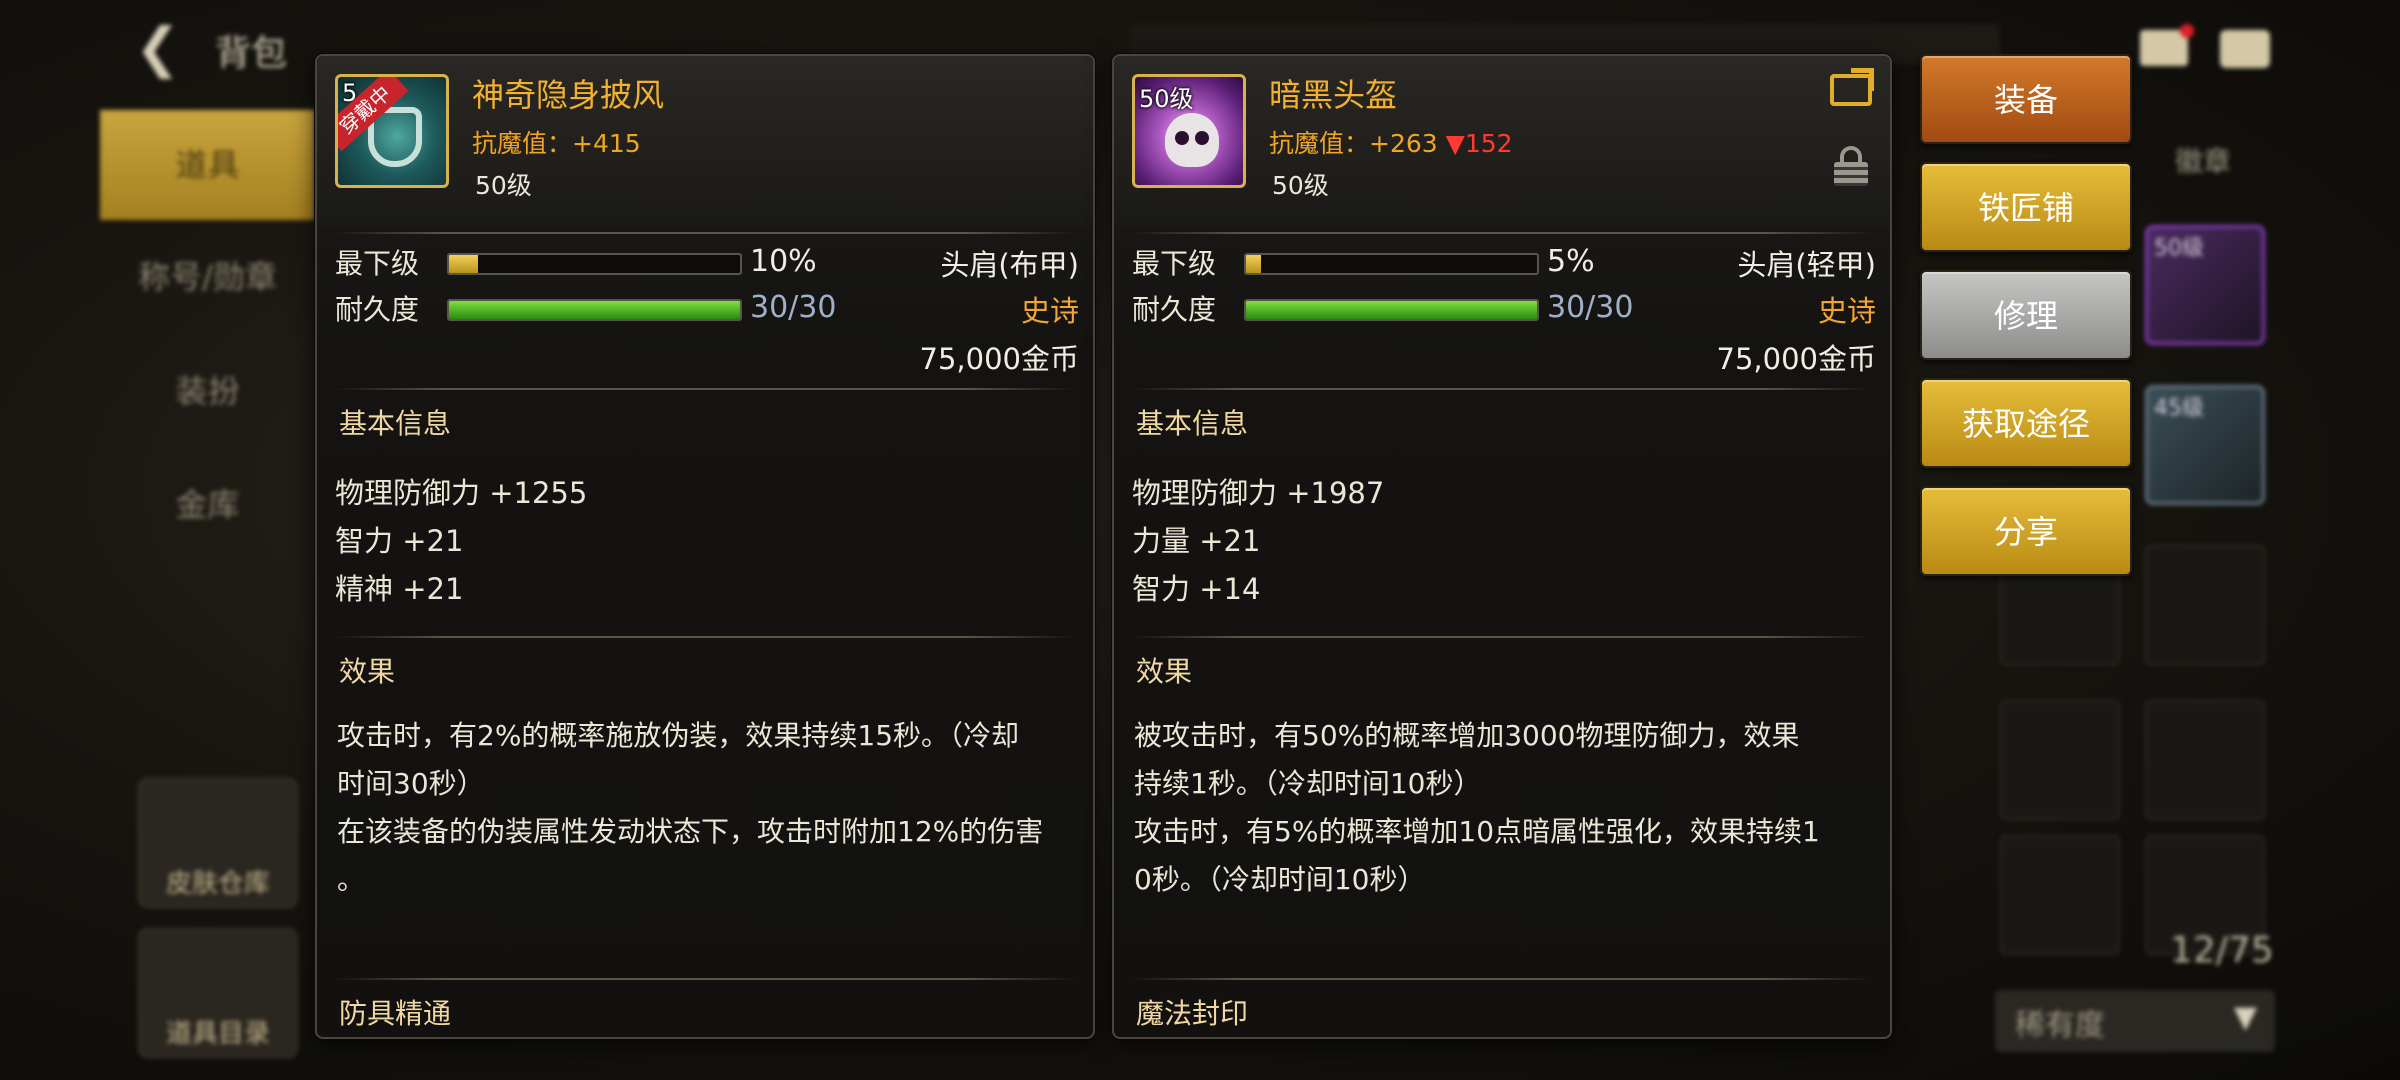 The width and height of the screenshot is (2400, 1080). Describe the element at coordinates (217, 884) in the screenshot. I see `skin-storage-label: 皮肤仓库` at that location.